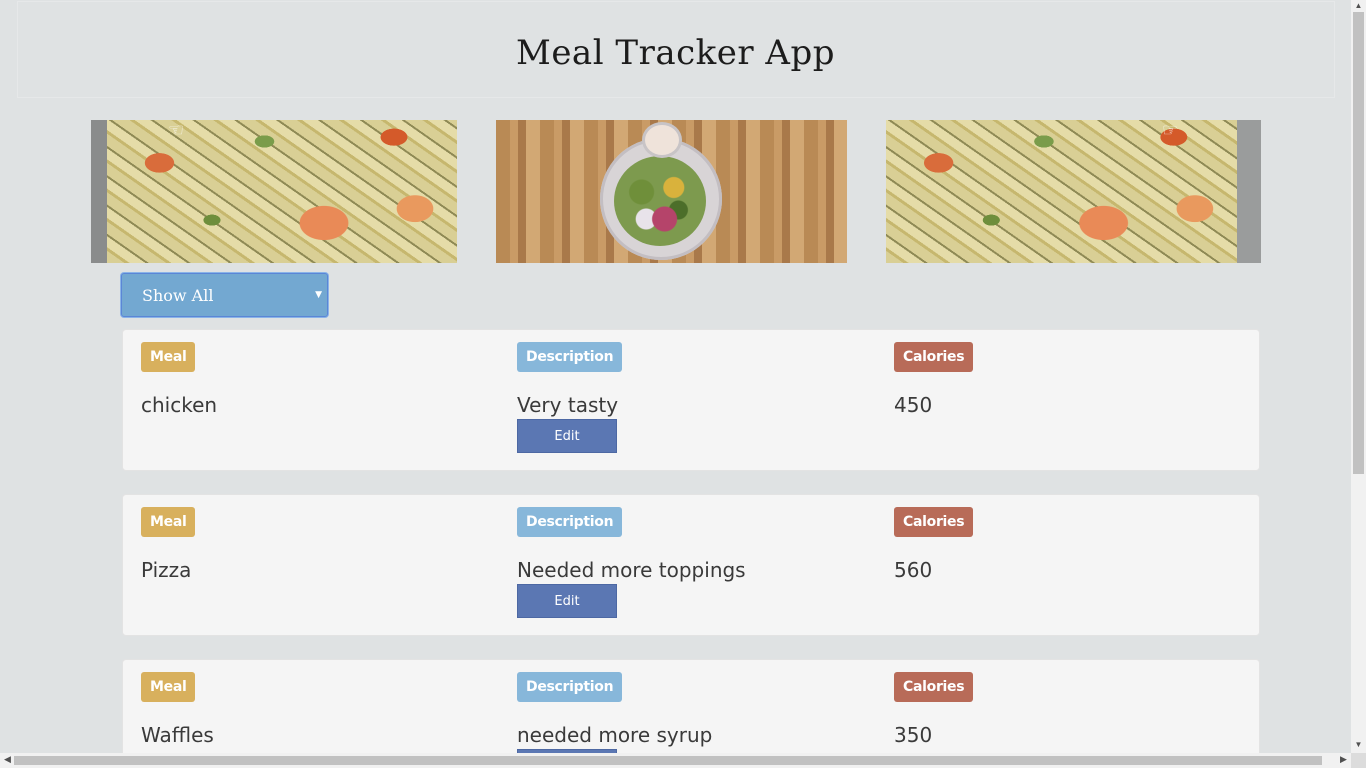 The height and width of the screenshot is (768, 1366). What do you see at coordinates (913, 570) in the screenshot?
I see `meal-calories: 560` at bounding box center [913, 570].